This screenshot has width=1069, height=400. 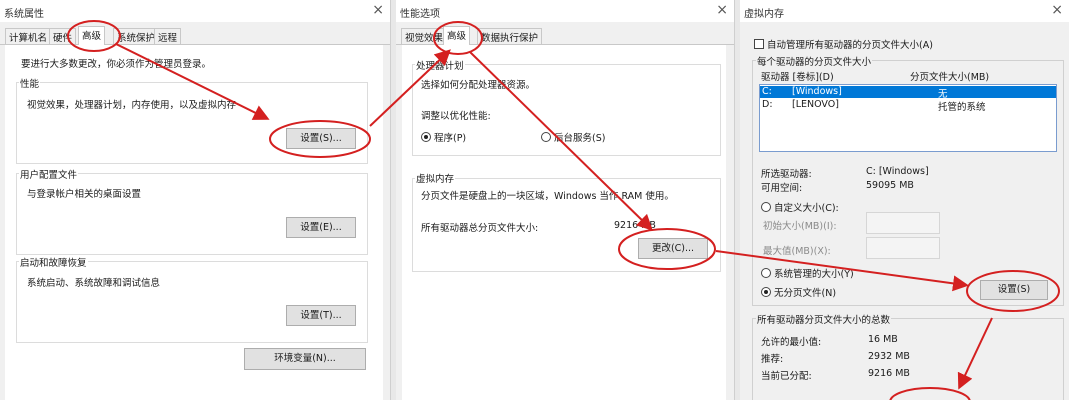 I want to click on drive-size: 无, so click(x=943, y=94).